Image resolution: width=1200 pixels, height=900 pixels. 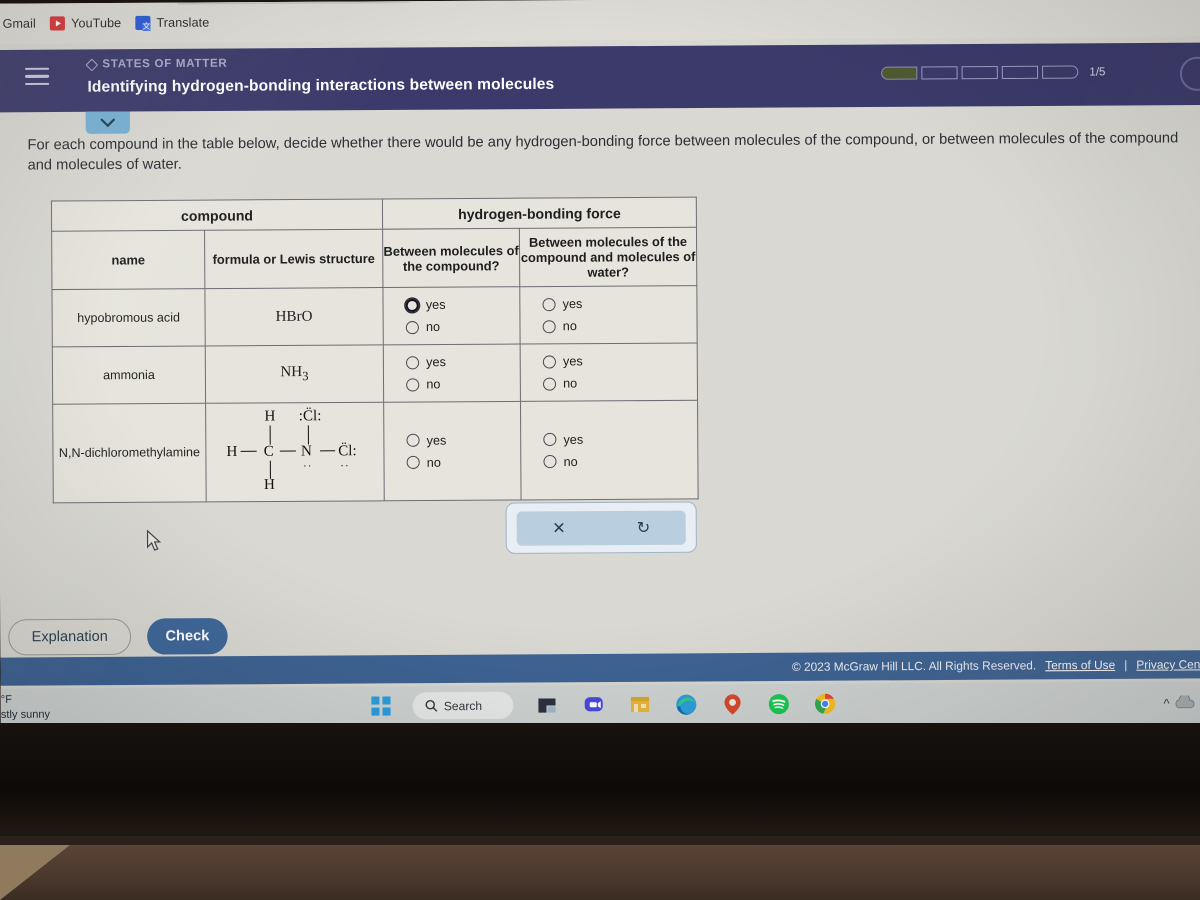 I want to click on laptop-bezel, so click(x=600, y=784).